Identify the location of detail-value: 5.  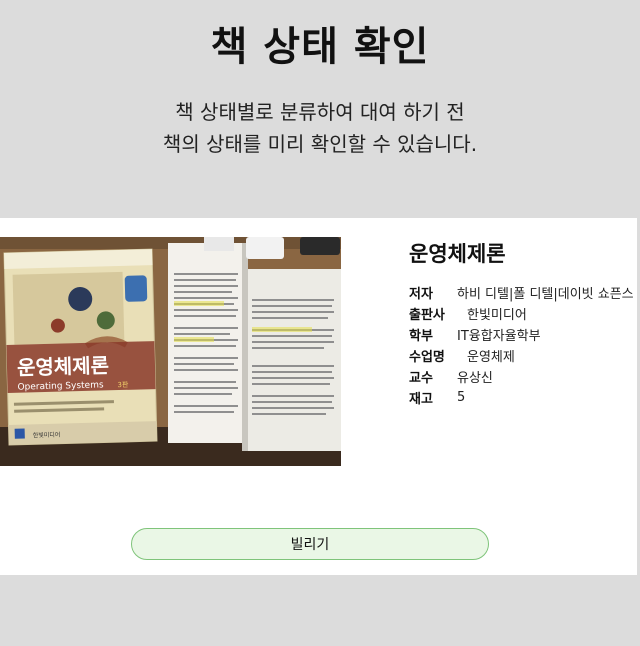
(461, 397).